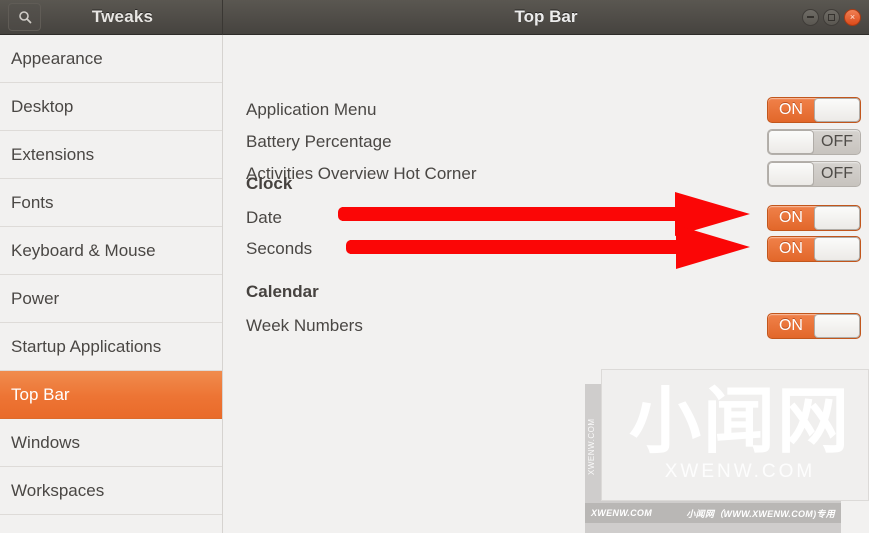 This screenshot has height=533, width=869. I want to click on sidebar-item-label: Startup Applications, so click(86, 346).